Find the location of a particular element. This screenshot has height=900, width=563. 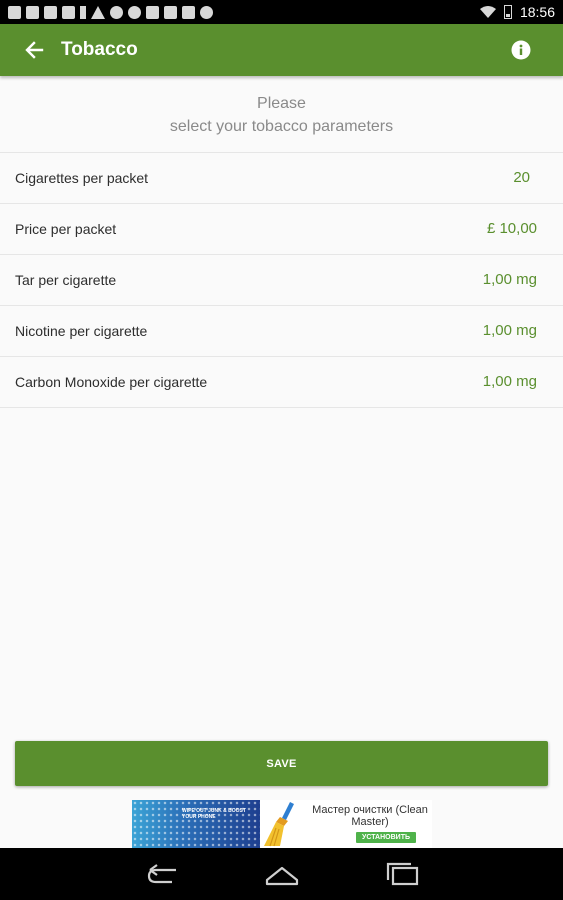

store-icon is located at coordinates (170, 12).